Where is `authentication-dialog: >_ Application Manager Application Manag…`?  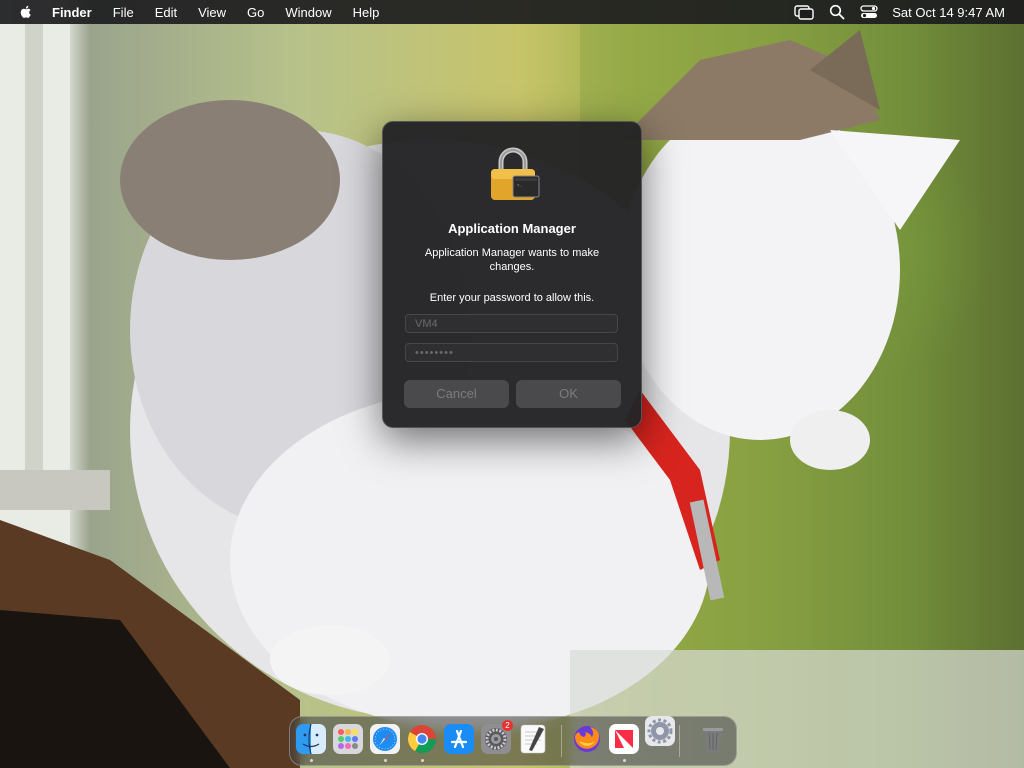
authentication-dialog: >_ Application Manager Application Manag… is located at coordinates (512, 274).